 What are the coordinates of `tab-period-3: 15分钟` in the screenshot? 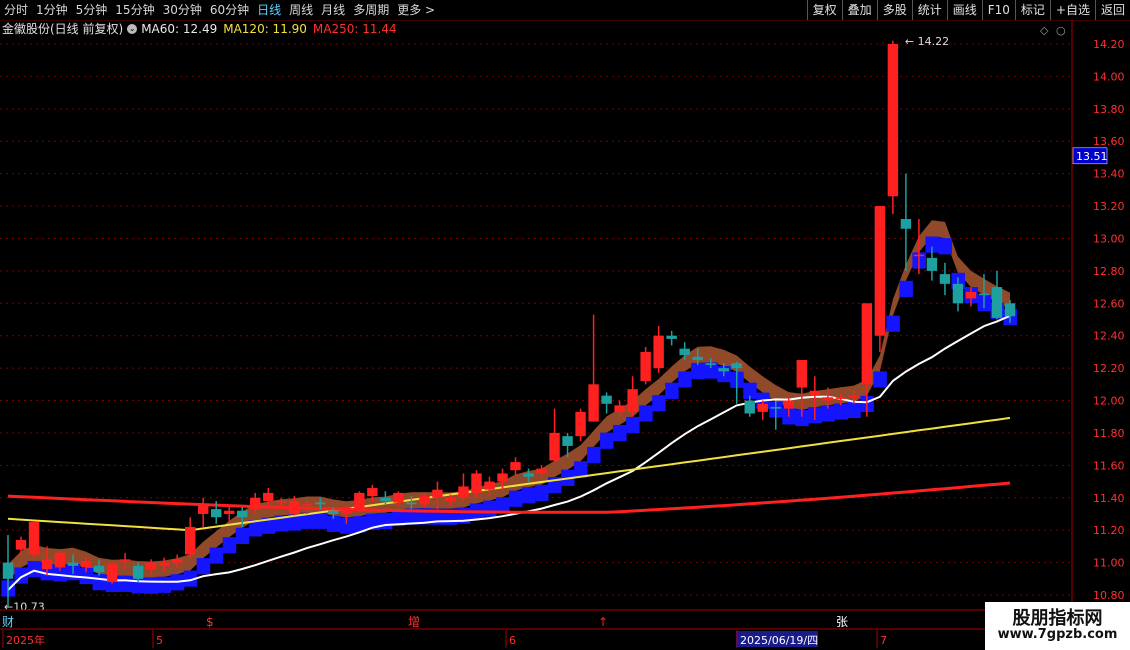 It's located at (134, 10).